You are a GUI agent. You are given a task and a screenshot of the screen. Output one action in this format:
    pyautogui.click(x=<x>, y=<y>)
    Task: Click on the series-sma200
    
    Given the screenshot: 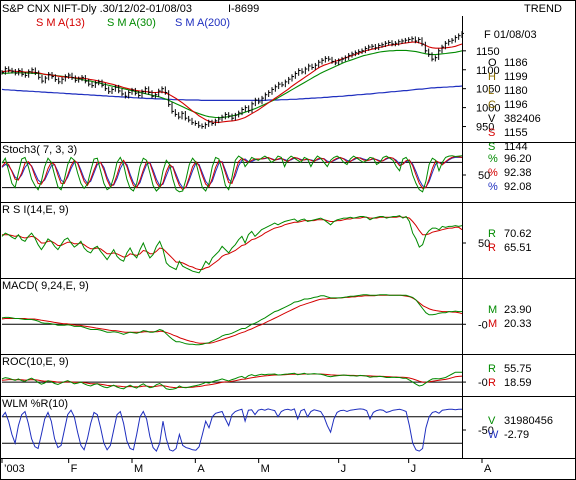 What is the action you would take?
    pyautogui.click(x=232, y=93)
    